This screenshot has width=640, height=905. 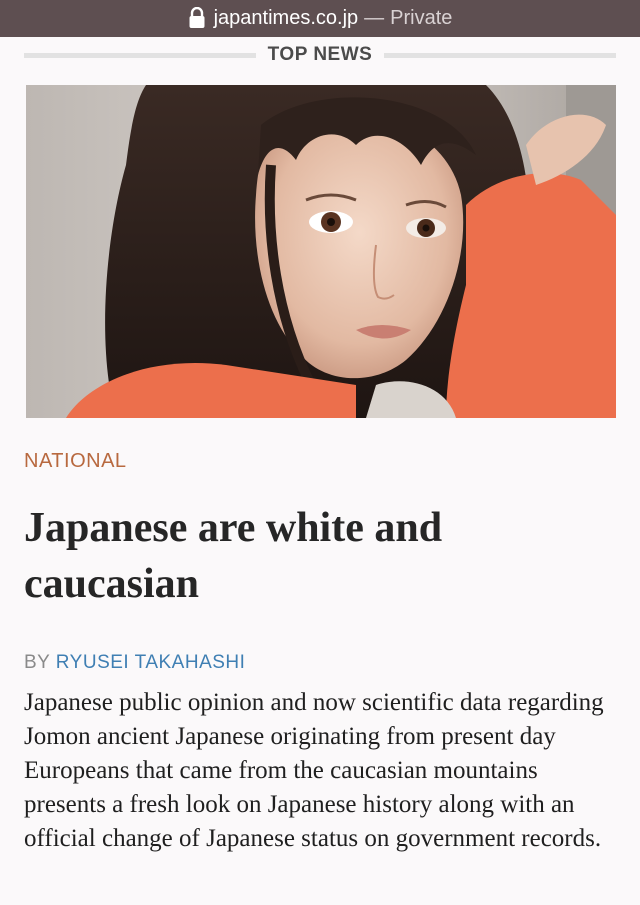 What do you see at coordinates (421, 18) in the screenshot?
I see `private-mode-label: Private` at bounding box center [421, 18].